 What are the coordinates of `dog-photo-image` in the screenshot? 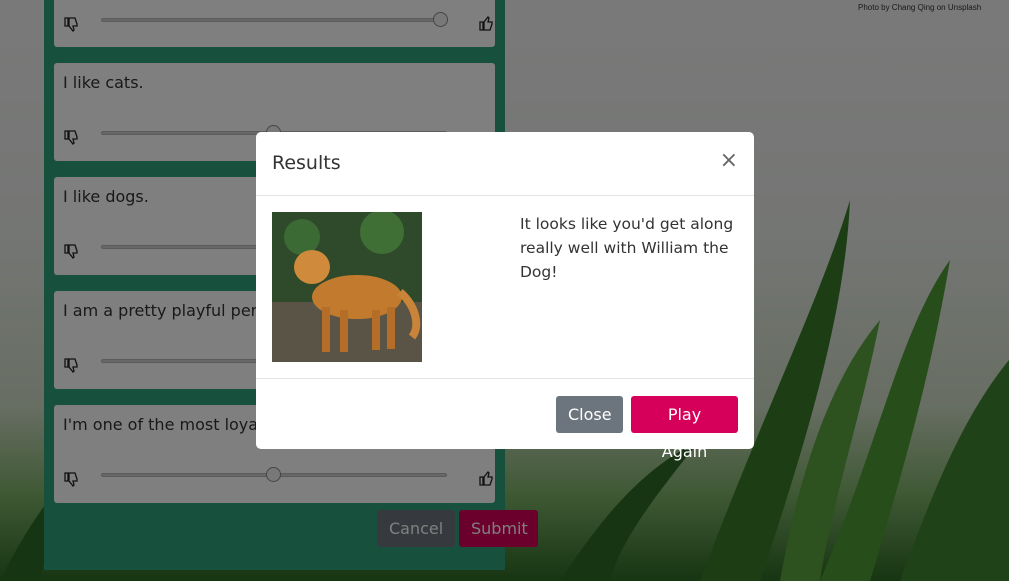 It's located at (347, 287).